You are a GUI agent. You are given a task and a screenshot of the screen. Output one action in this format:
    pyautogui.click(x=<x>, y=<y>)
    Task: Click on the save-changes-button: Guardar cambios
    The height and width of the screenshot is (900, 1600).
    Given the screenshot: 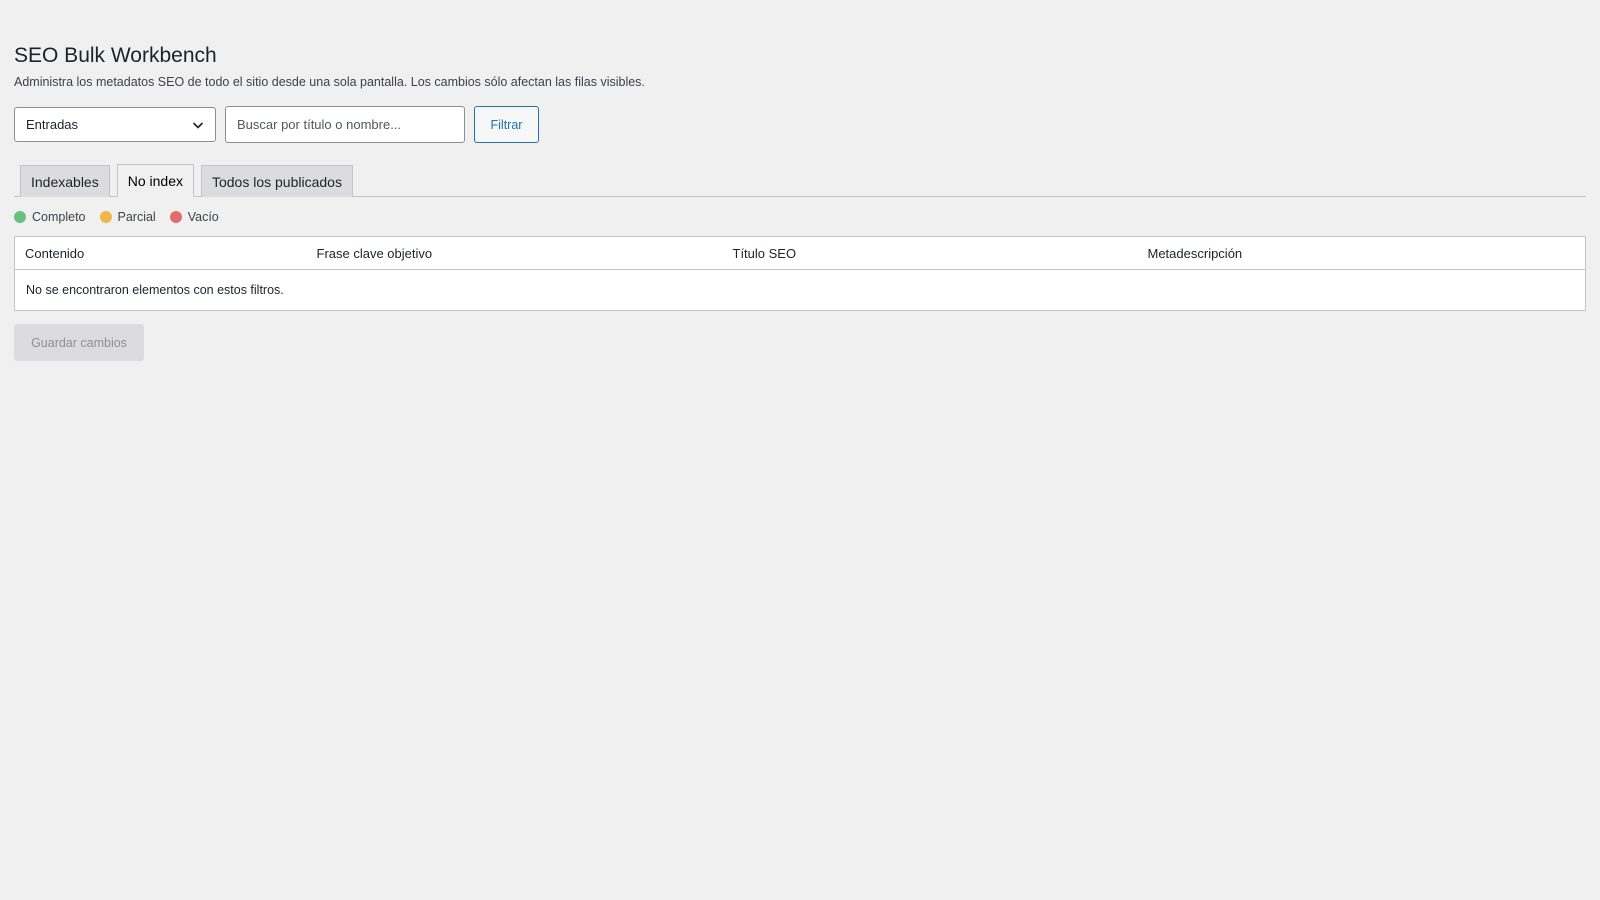 What is the action you would take?
    pyautogui.click(x=79, y=343)
    